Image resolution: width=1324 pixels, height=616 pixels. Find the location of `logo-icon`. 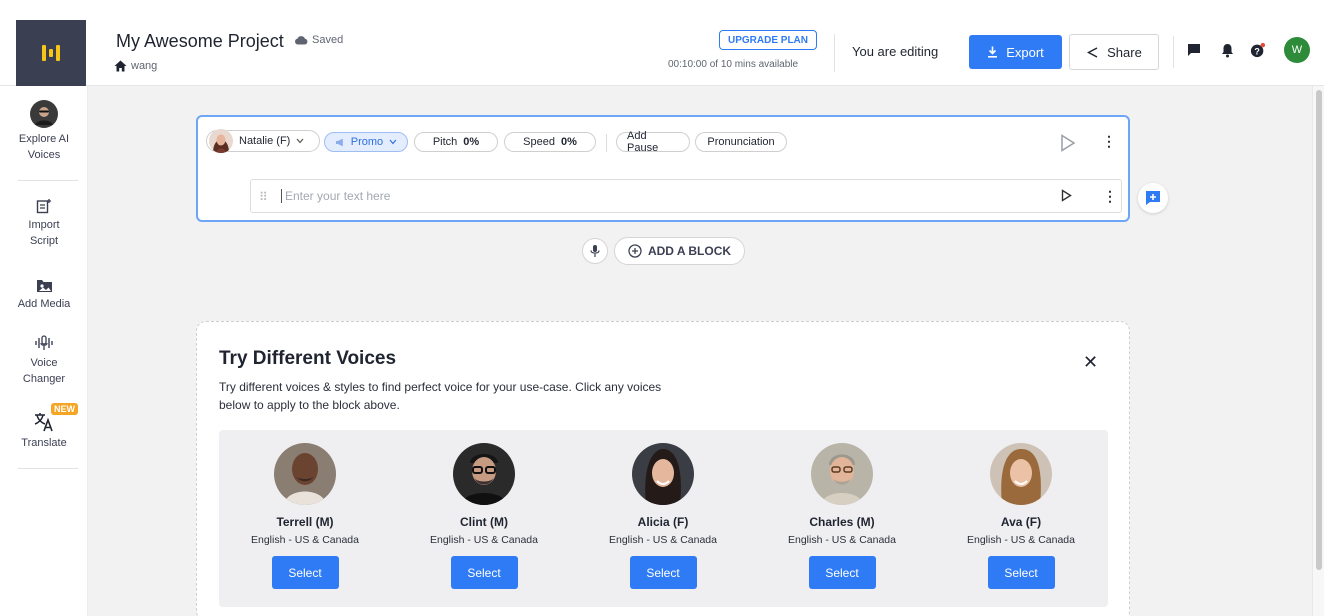

logo-icon is located at coordinates (51, 53).